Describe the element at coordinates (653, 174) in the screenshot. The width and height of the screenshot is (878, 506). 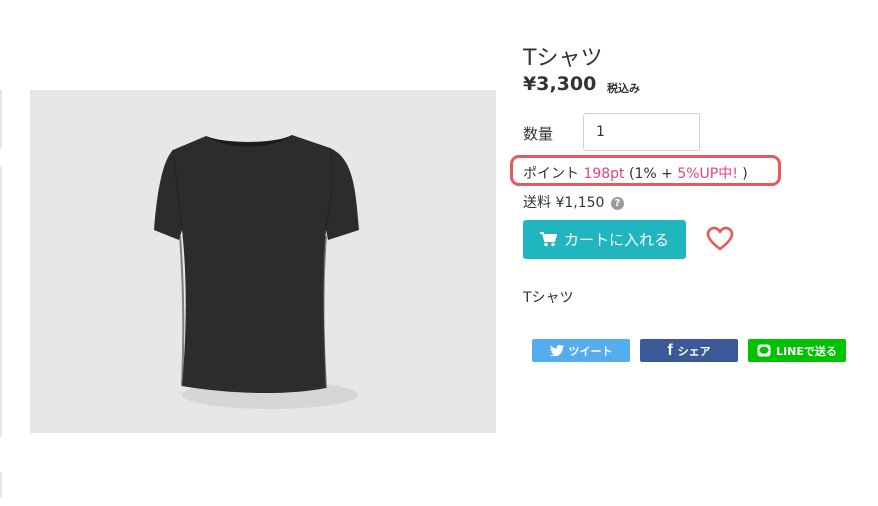
I see `points-rate-open: (1% +` at that location.